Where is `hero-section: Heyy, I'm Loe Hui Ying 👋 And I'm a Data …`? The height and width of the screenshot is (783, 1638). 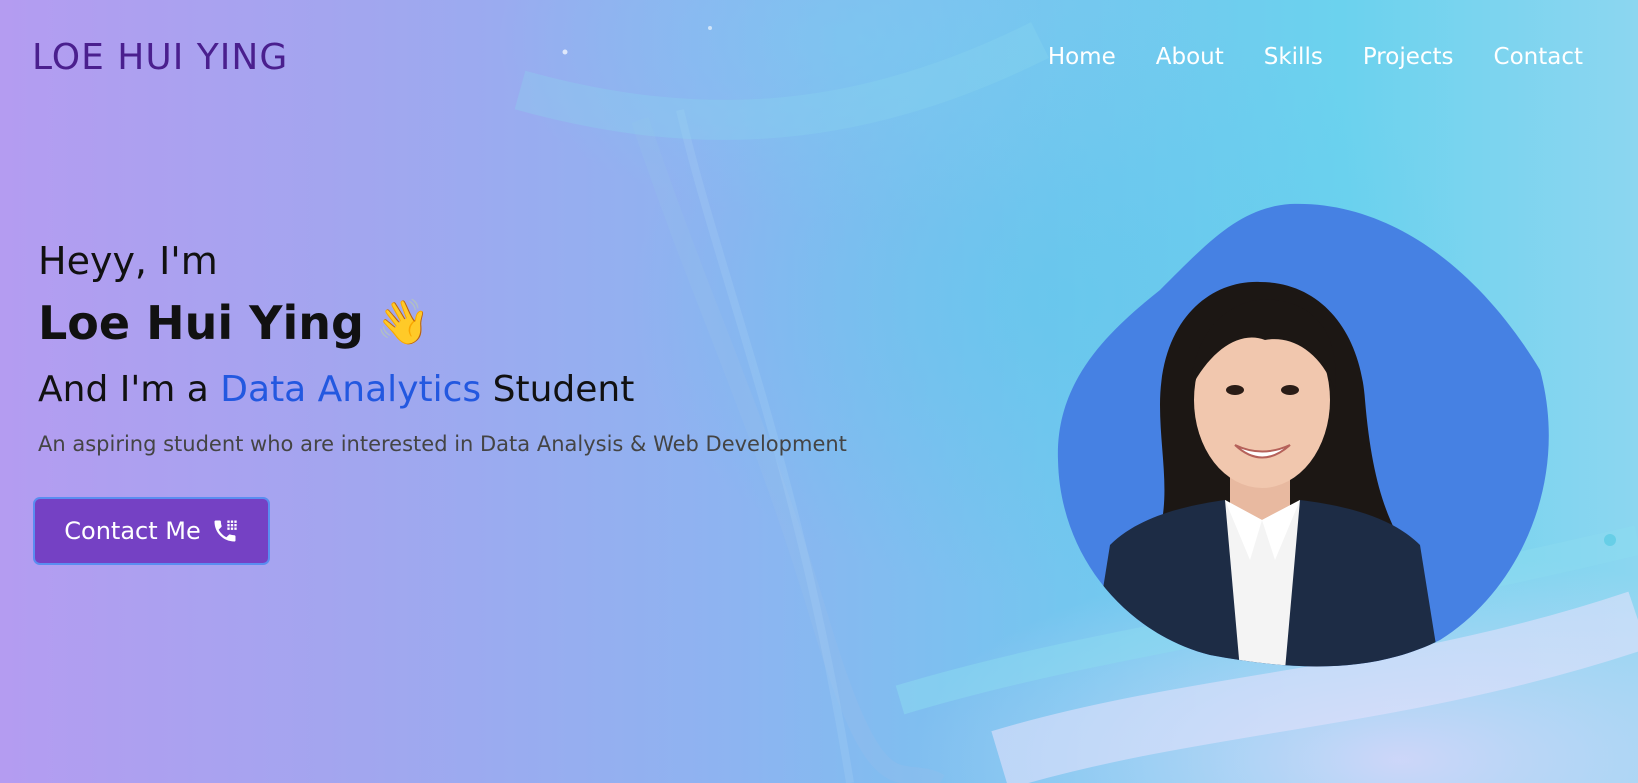
hero-section: Heyy, I'm Loe Hui Ying 👋 And I'm a Data … is located at coordinates (442, 348).